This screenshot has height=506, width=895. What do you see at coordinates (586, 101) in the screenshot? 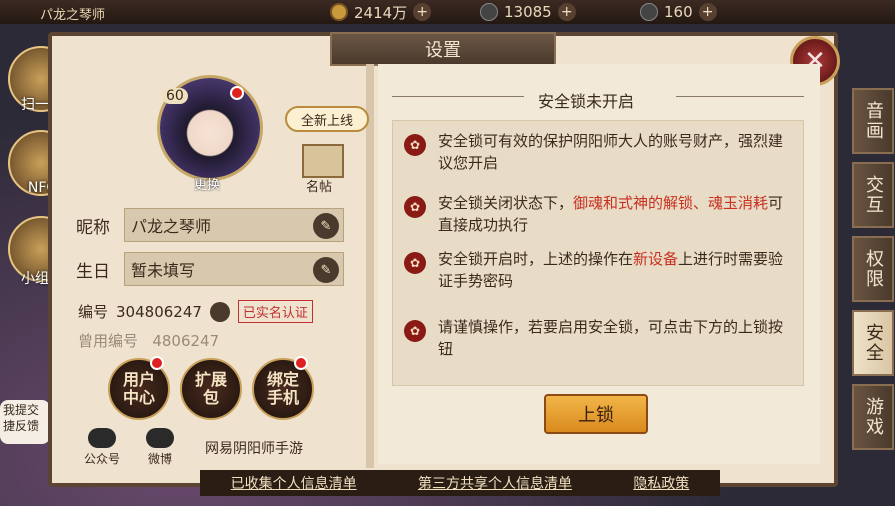
I see `security-status-title: 安全锁未开启` at bounding box center [586, 101].